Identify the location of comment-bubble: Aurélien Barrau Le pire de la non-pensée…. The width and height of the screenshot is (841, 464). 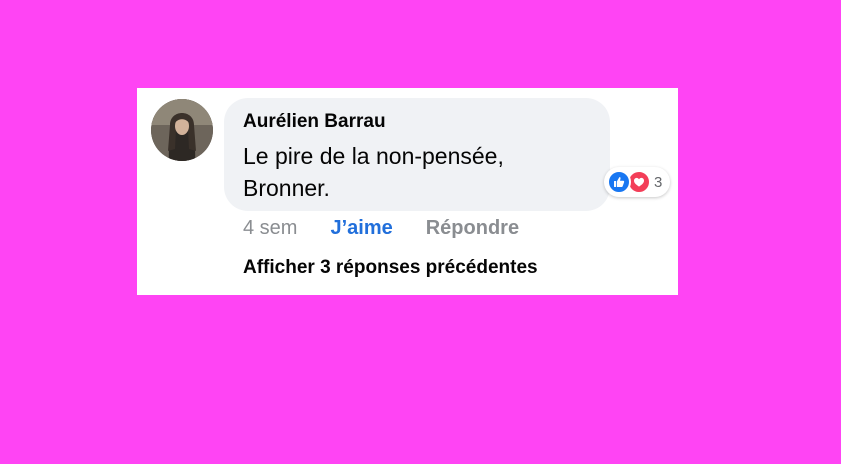
(417, 154).